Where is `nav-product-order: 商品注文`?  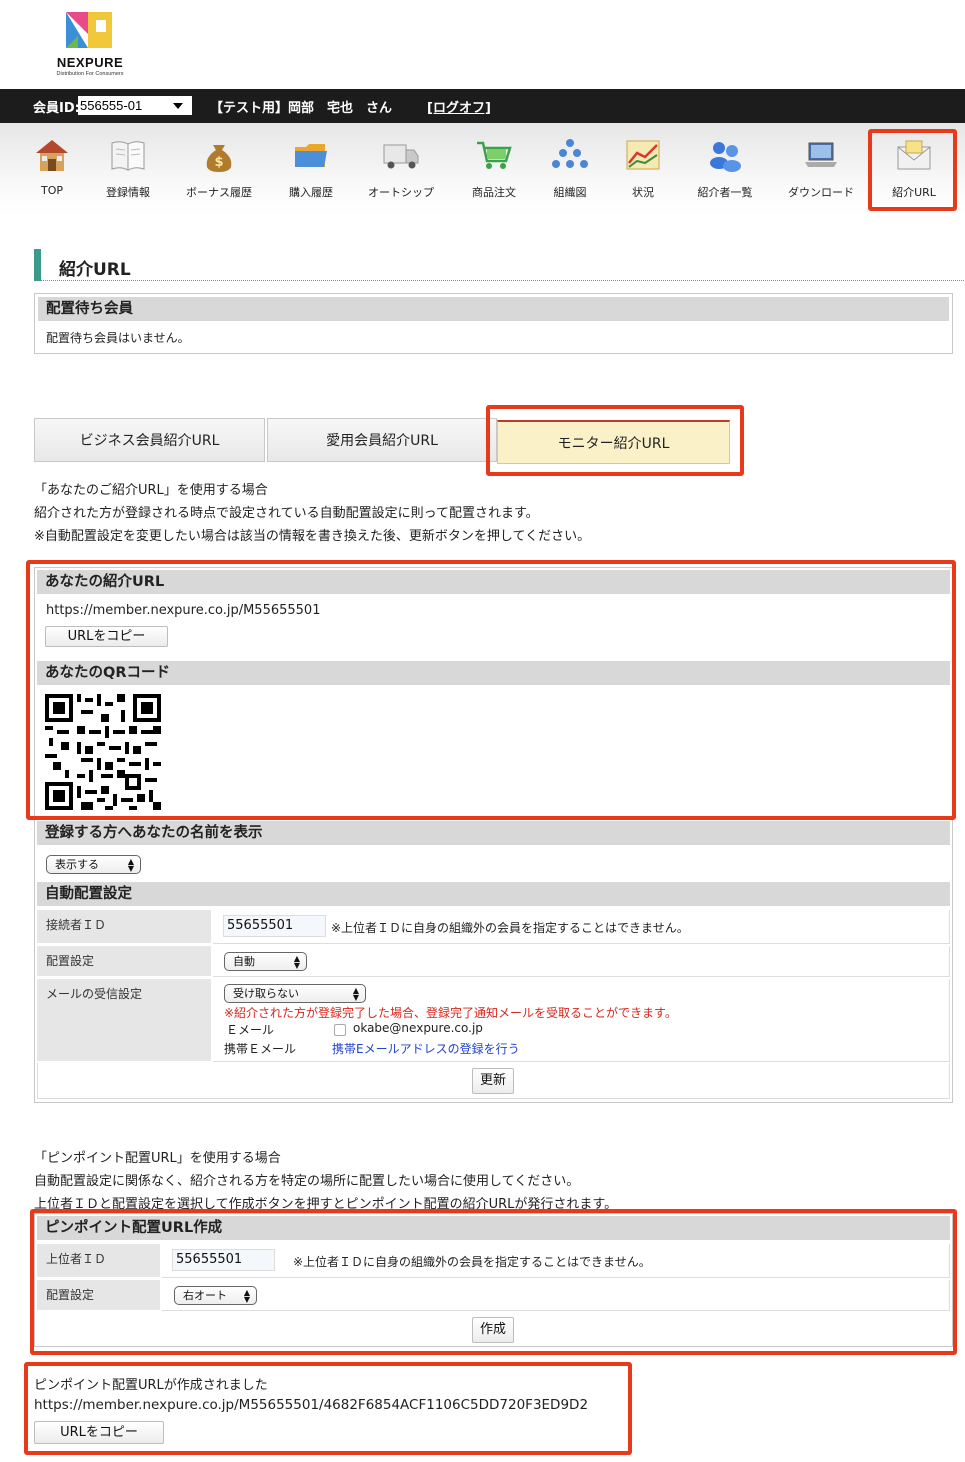
nav-product-order: 商品注文 is located at coordinates (494, 167).